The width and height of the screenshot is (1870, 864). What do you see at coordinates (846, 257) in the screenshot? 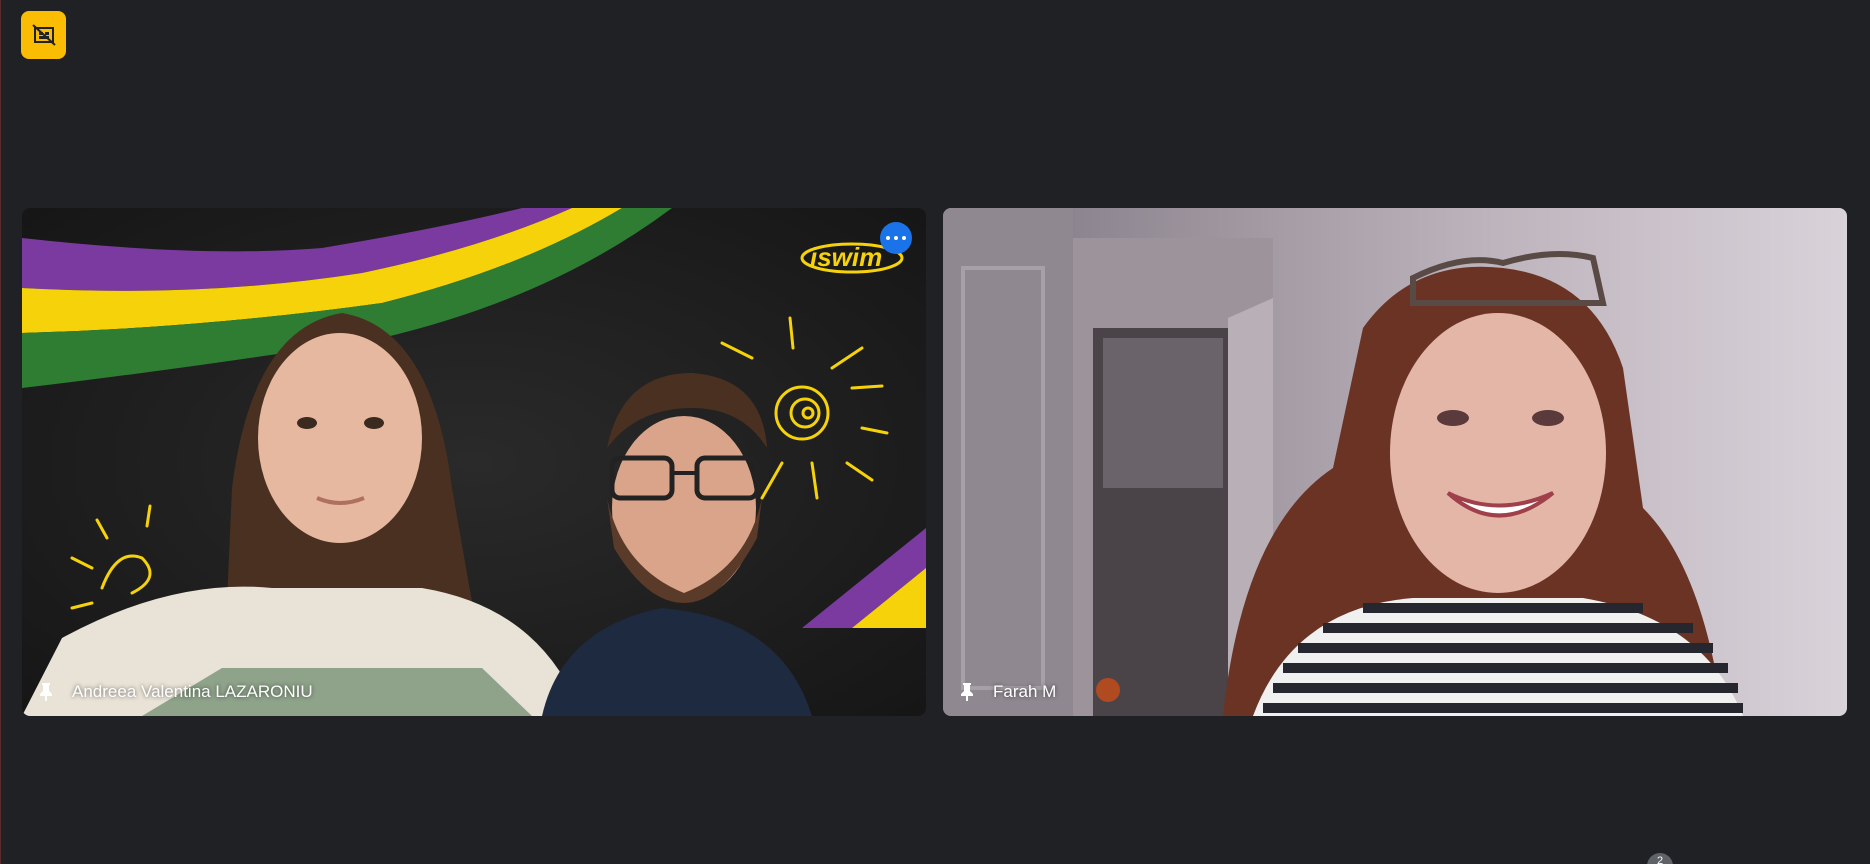
I see `background-logo-text: iswim` at bounding box center [846, 257].